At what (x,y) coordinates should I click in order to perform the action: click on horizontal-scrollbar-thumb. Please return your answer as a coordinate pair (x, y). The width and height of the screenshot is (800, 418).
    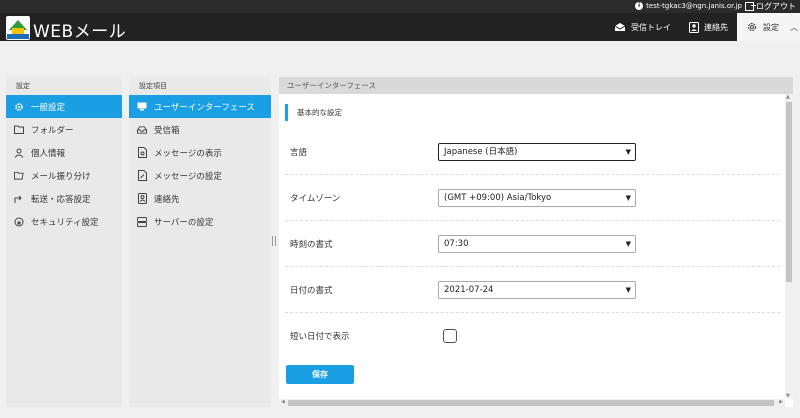
    Looking at the image, I should click on (531, 403).